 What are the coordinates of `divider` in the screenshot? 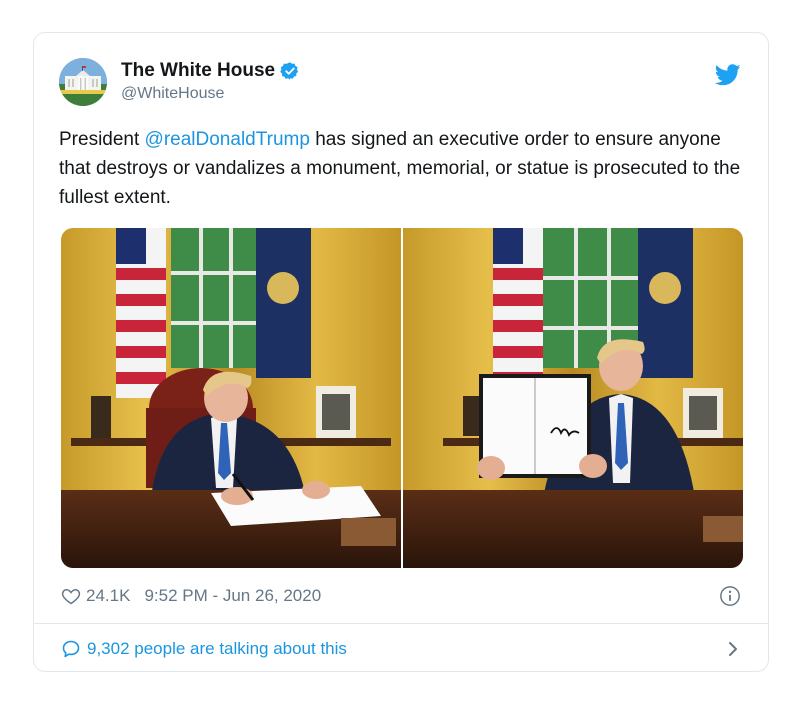 It's located at (401, 623).